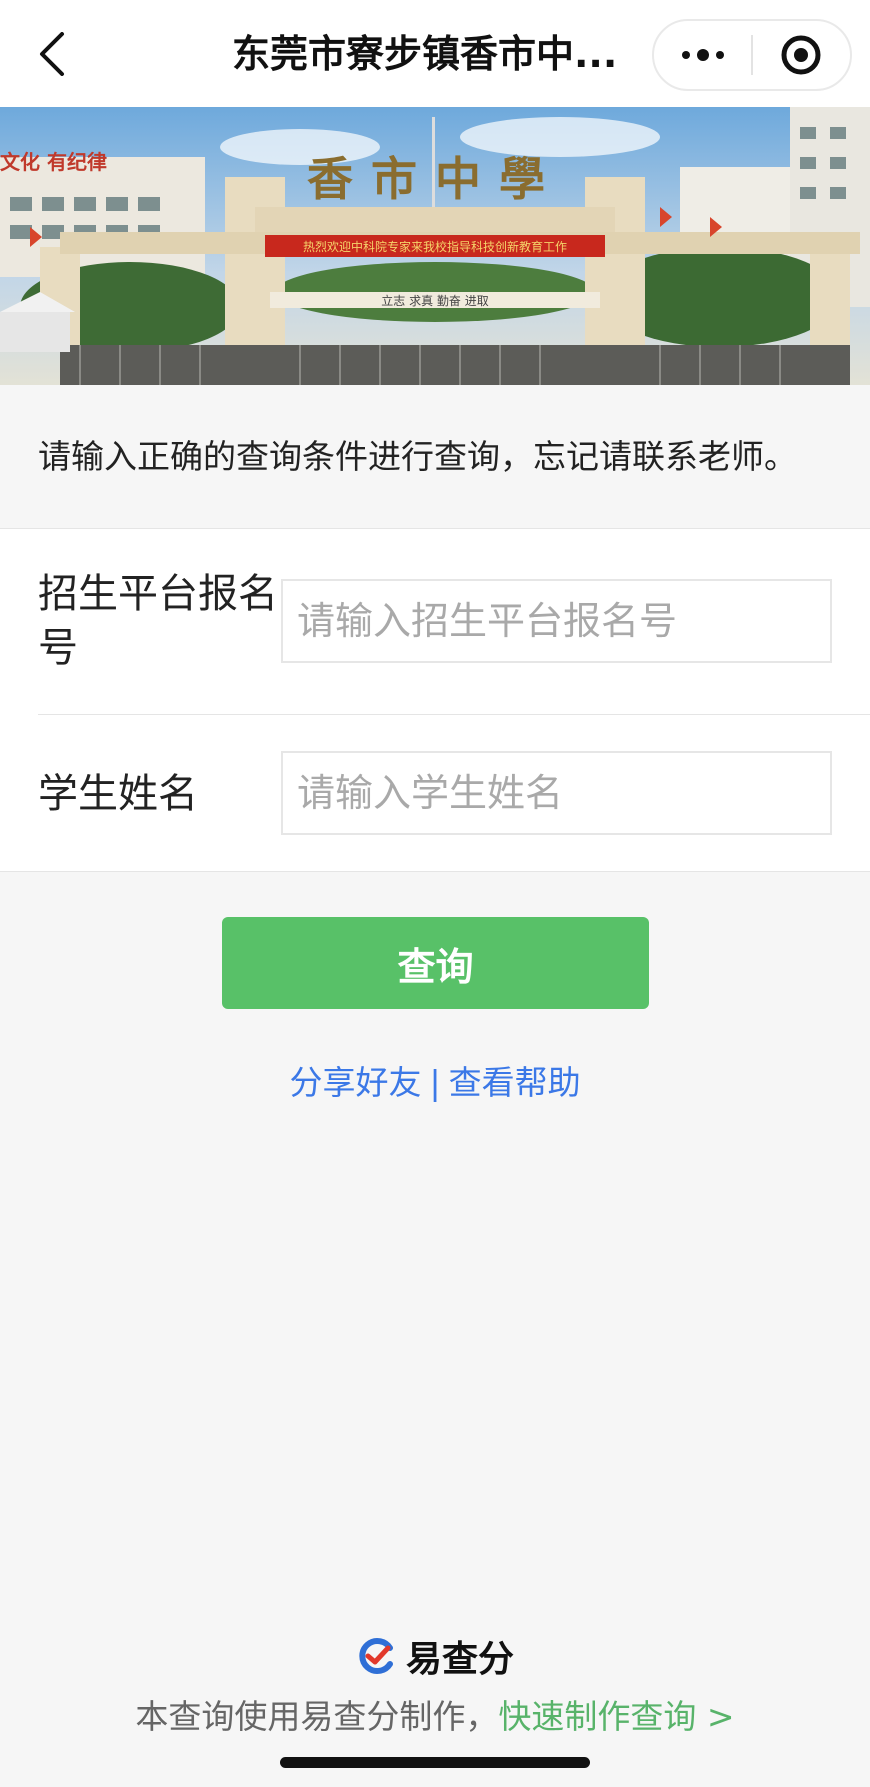 This screenshot has height=1787, width=870. Describe the element at coordinates (434, 300) in the screenshot. I see `lower-sign-text: 立志 求真 勤奋 进取` at that location.